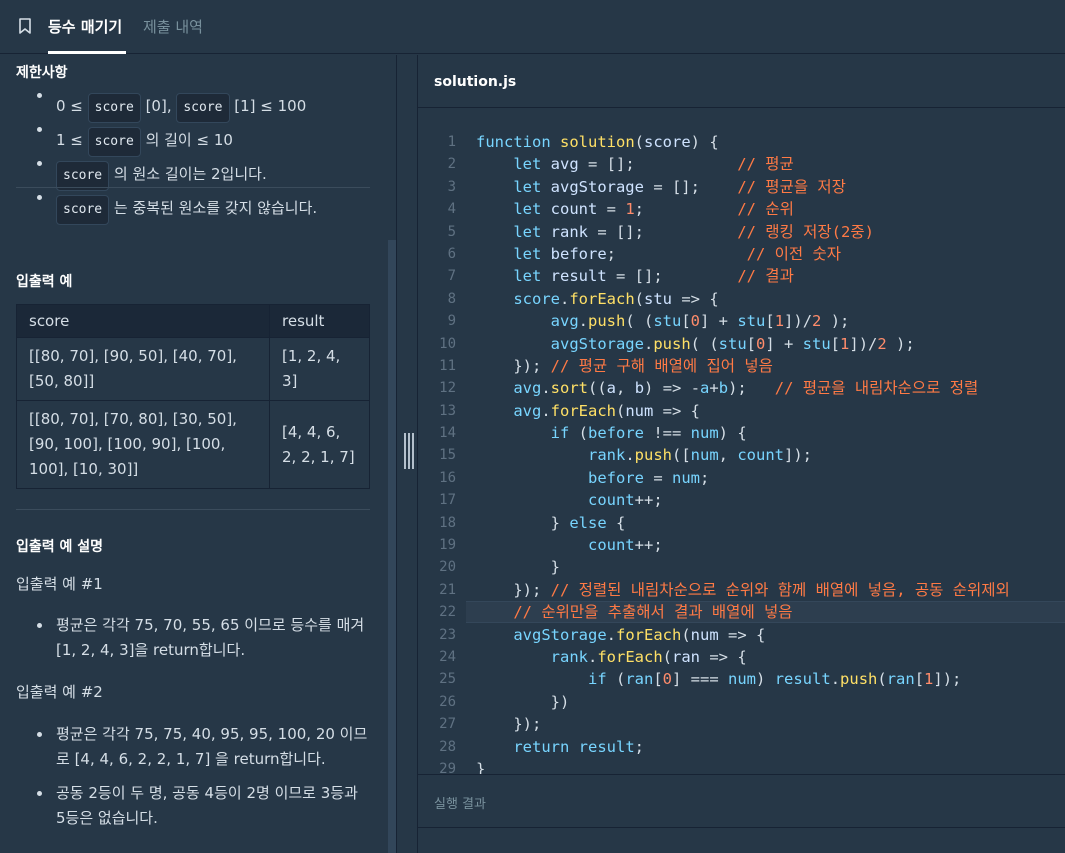  What do you see at coordinates (743, 612) in the screenshot?
I see `code-line: // 순위만을 추출해서 결과 배열에 넣음` at bounding box center [743, 612].